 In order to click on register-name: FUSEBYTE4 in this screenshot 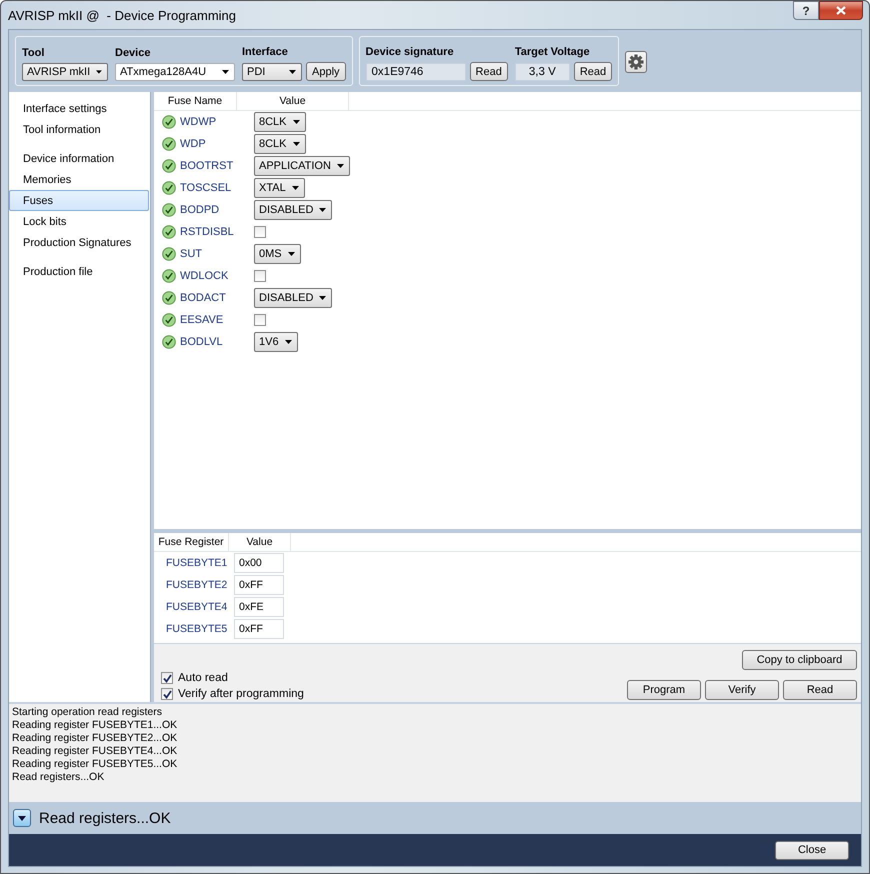, I will do `click(196, 607)`.